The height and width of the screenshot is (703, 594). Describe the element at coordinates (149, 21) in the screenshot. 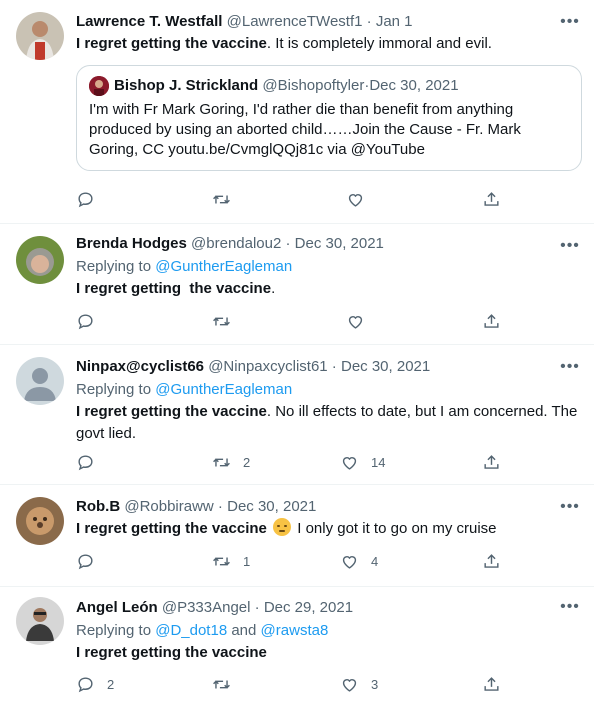

I see `author-name: Lawrence T. Westfall` at that location.